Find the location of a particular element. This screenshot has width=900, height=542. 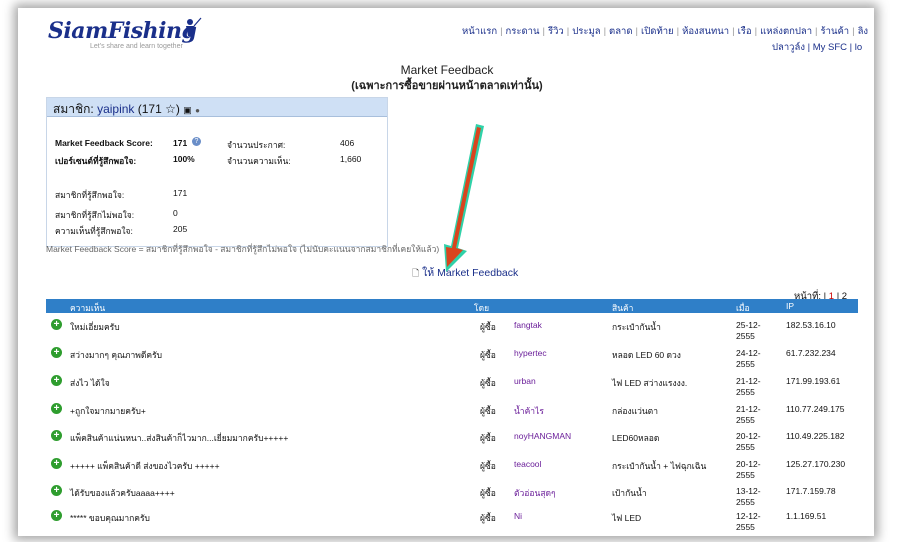

unsatisfied-members-label: สมาชิกที่รู้สึกไม่พอใจ: is located at coordinates (95, 215).